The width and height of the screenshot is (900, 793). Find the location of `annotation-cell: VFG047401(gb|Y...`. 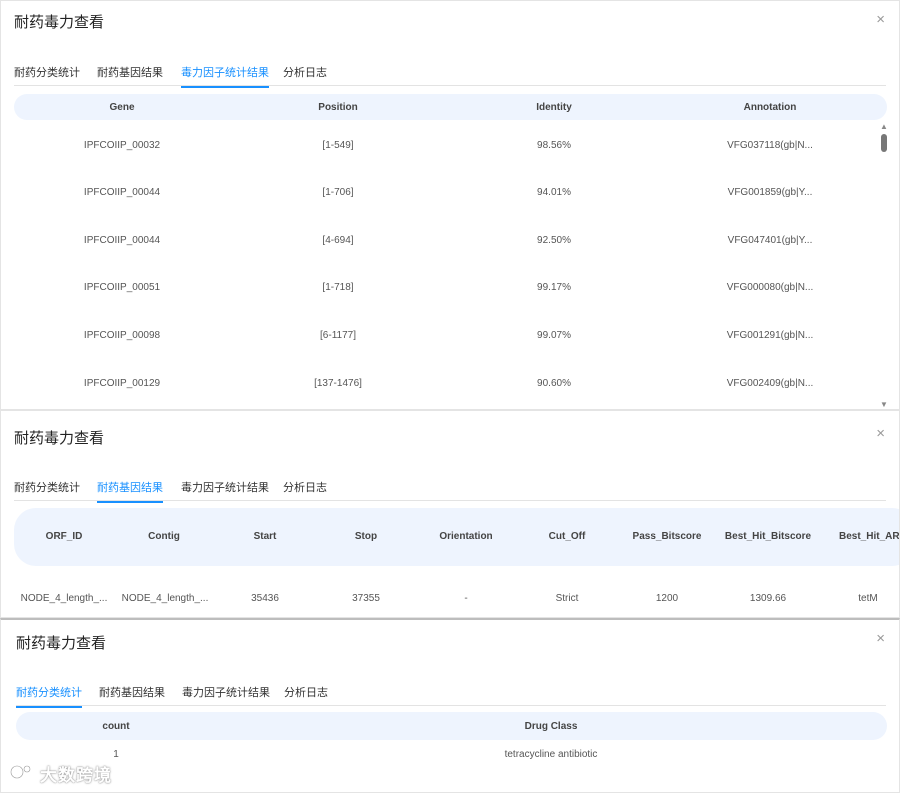

annotation-cell: VFG047401(gb|Y... is located at coordinates (770, 240).